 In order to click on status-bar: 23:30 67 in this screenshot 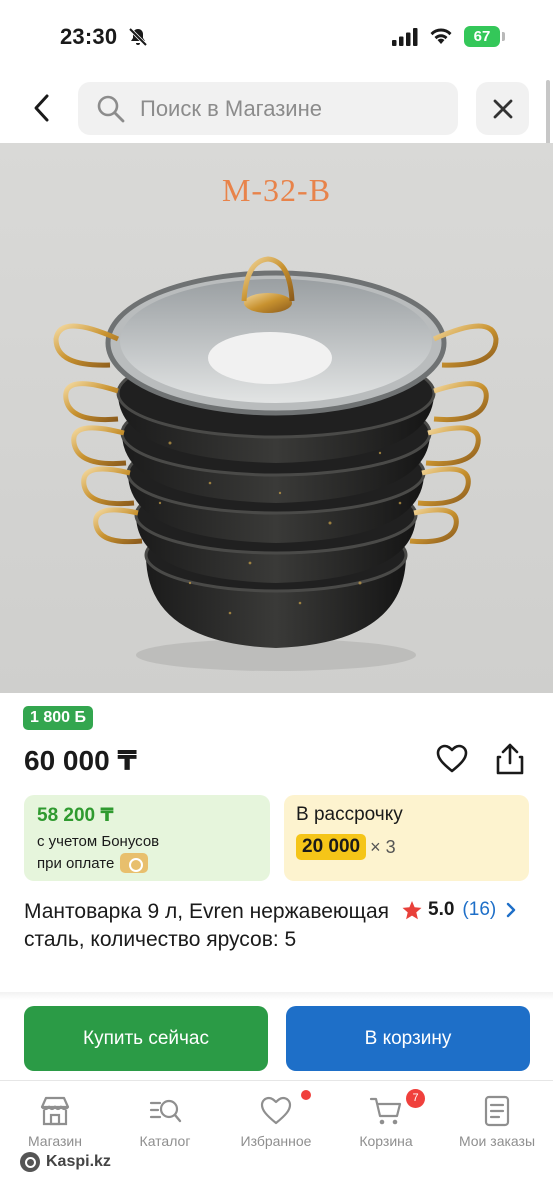, I will do `click(276, 37)`.